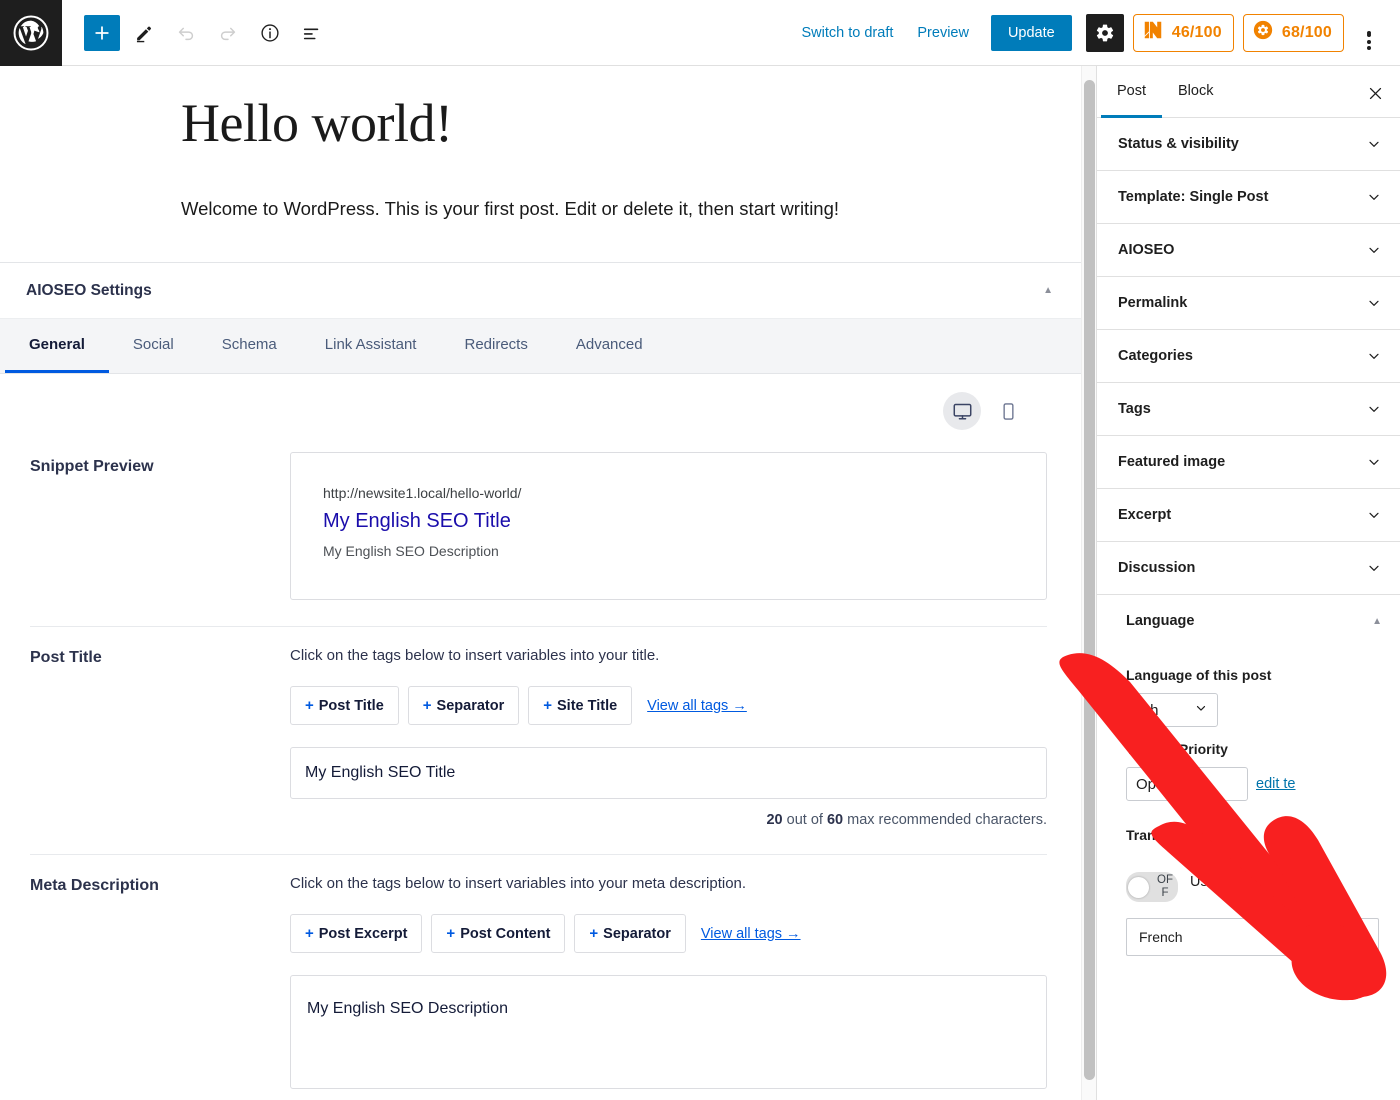 This screenshot has height=1100, width=1400. Describe the element at coordinates (1248, 144) in the screenshot. I see `sidebar-panel-status-visibility: Status & visibility` at that location.